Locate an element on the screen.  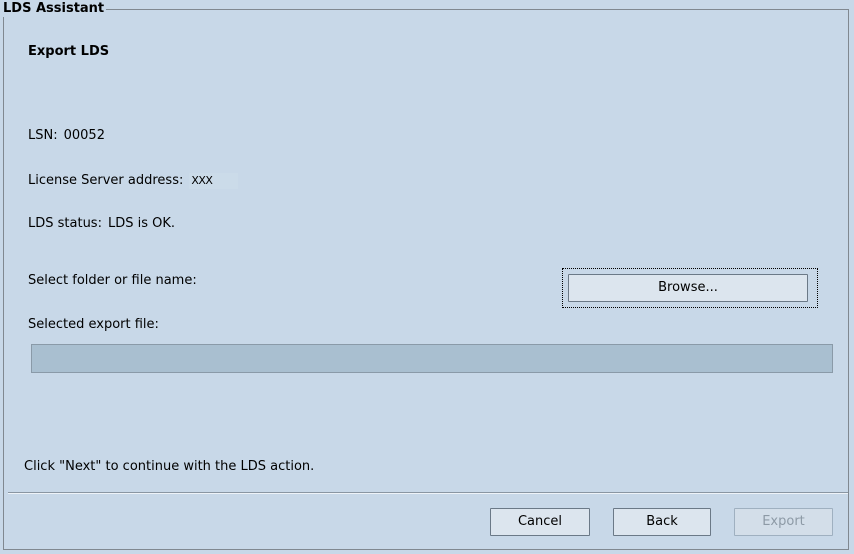
server-address-value: XXX is located at coordinates (214, 181).